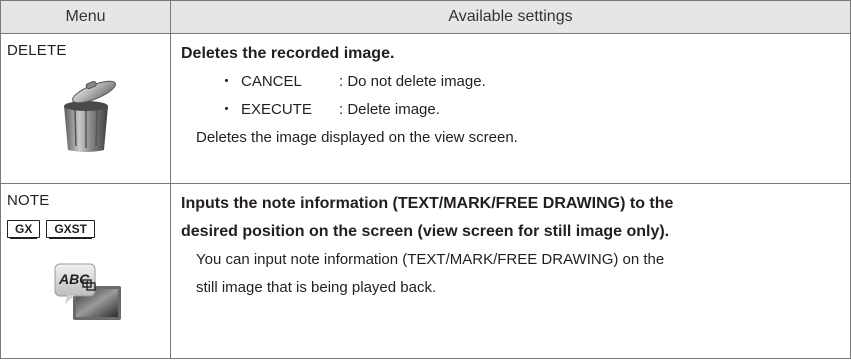 The height and width of the screenshot is (360, 851). Describe the element at coordinates (288, 53) in the screenshot. I see `delete-heading: Deletes the recorded image.` at that location.